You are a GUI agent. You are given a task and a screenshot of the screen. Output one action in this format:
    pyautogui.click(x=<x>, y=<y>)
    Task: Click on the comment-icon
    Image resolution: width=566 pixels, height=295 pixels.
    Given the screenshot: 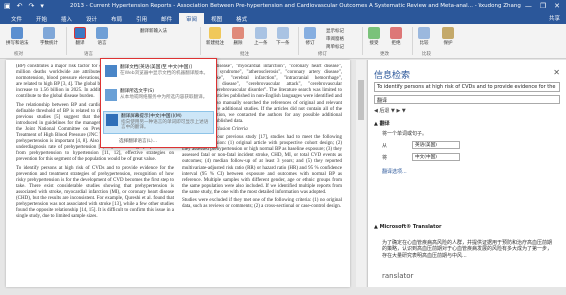 What is the action you would take?
    pyautogui.click(x=215, y=33)
    